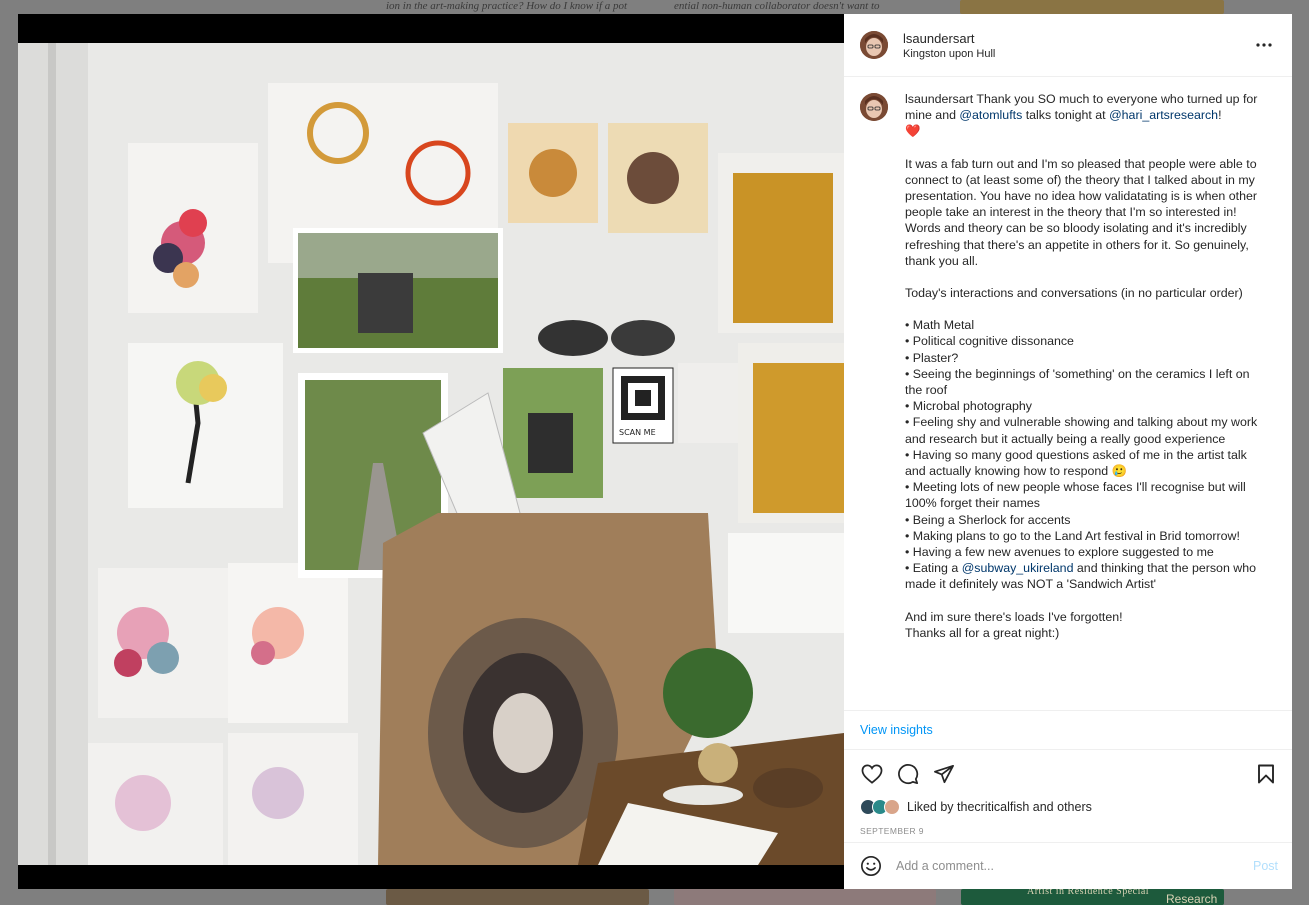 This screenshot has height=905, width=1309. Describe the element at coordinates (944, 774) in the screenshot. I see `share-icon` at that location.